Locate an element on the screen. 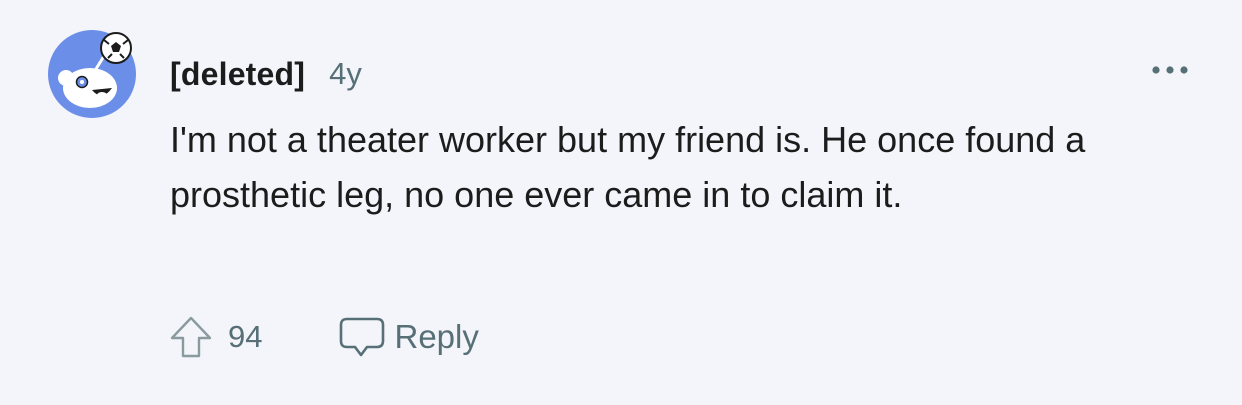  comment-actions: 94 Reply is located at coordinates (322, 337).